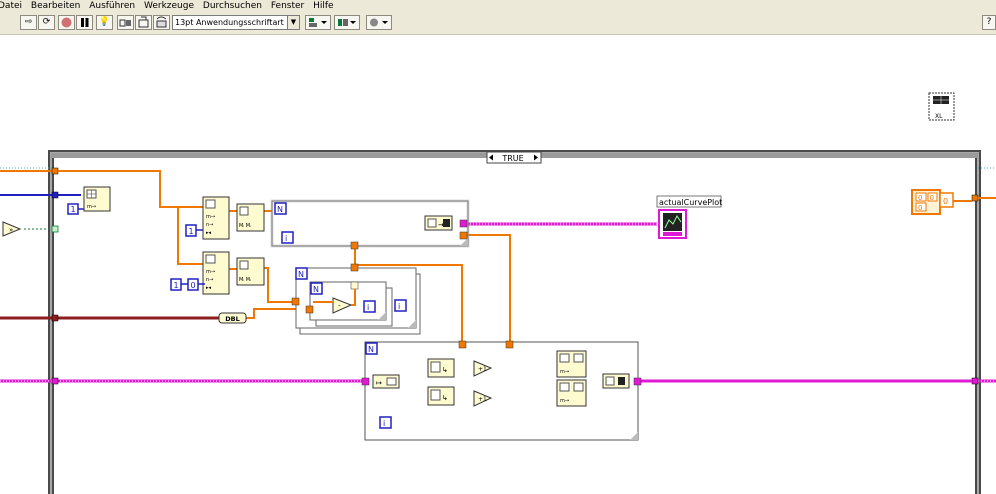 The height and width of the screenshot is (494, 996). I want to click on menu-item-hilfe: Hilfe, so click(323, 6).